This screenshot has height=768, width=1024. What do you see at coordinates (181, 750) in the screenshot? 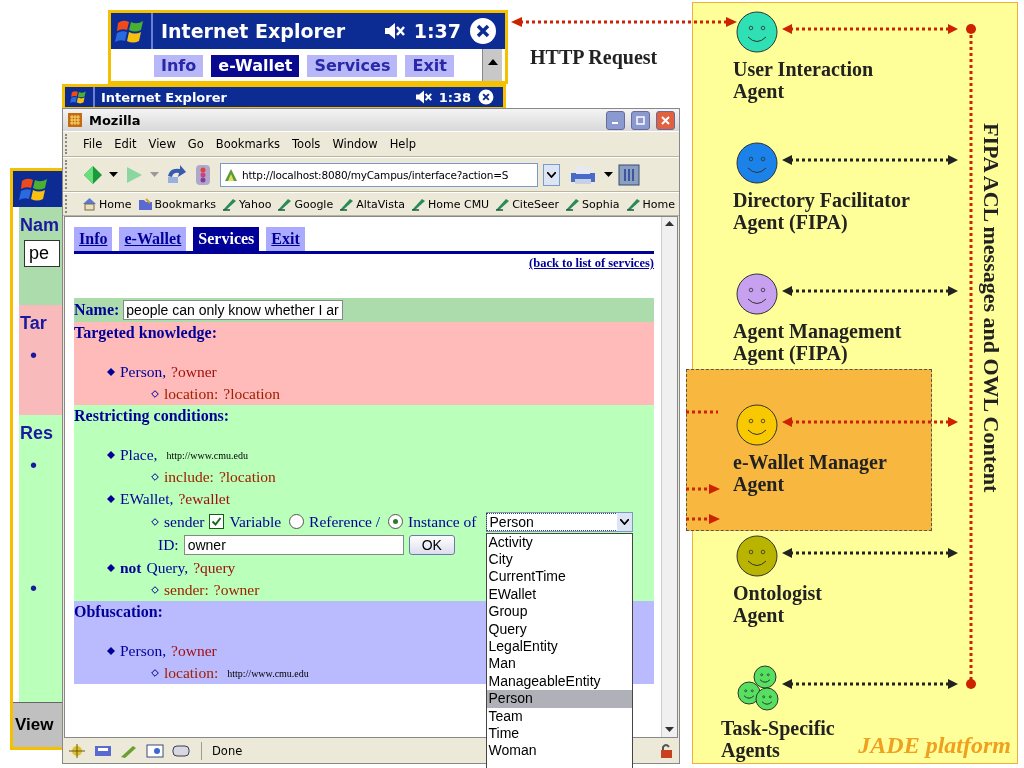
I see `chat-icon` at bounding box center [181, 750].